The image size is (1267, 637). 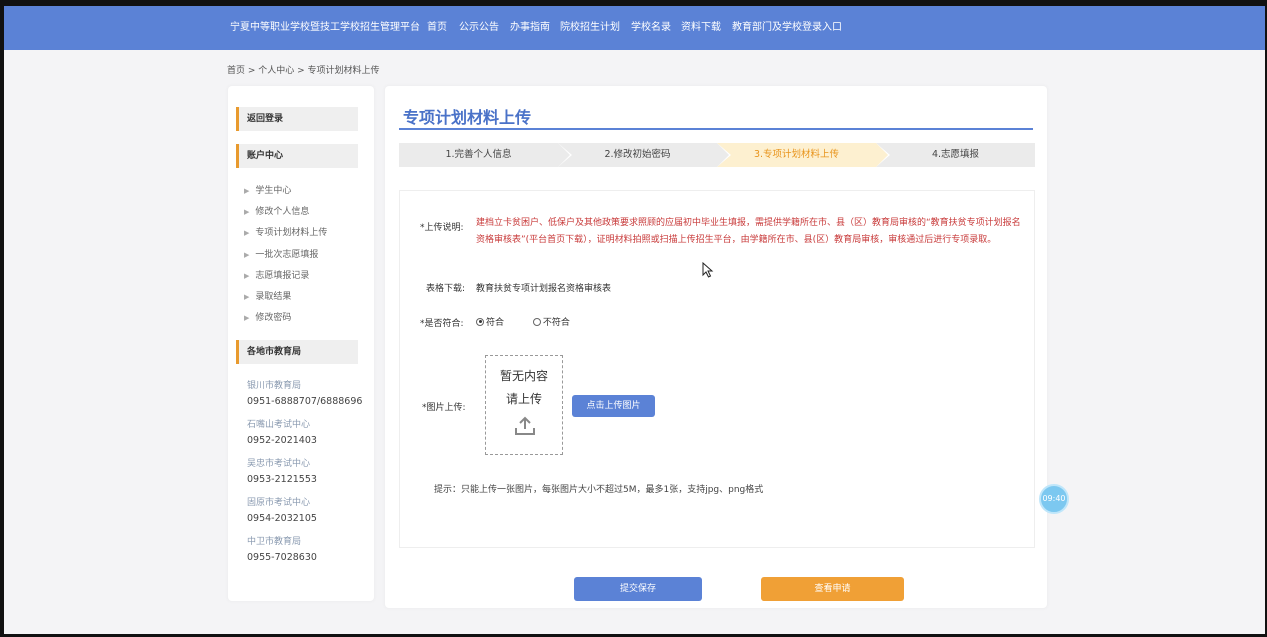 What do you see at coordinates (525, 425) in the screenshot?
I see `upload-icon` at bounding box center [525, 425].